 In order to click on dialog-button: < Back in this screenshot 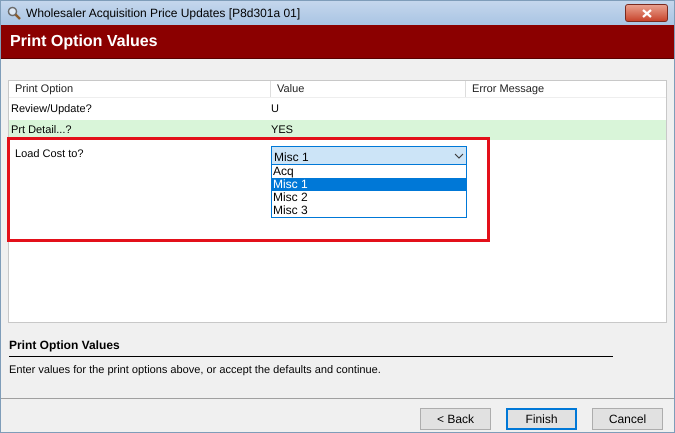, I will do `click(455, 419)`.